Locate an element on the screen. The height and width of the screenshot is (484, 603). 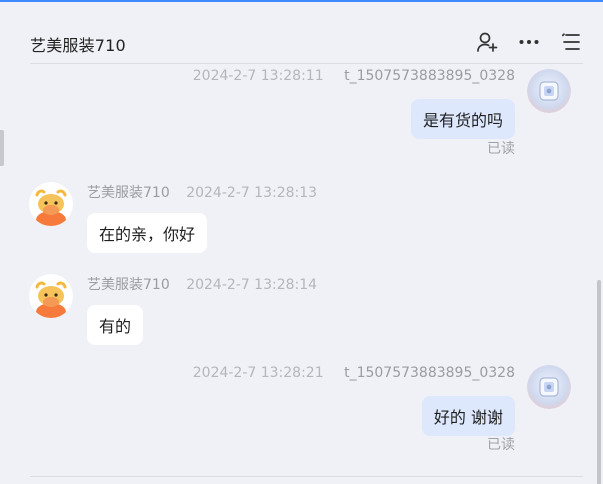
left-scroll-handle is located at coordinates (2, 148).